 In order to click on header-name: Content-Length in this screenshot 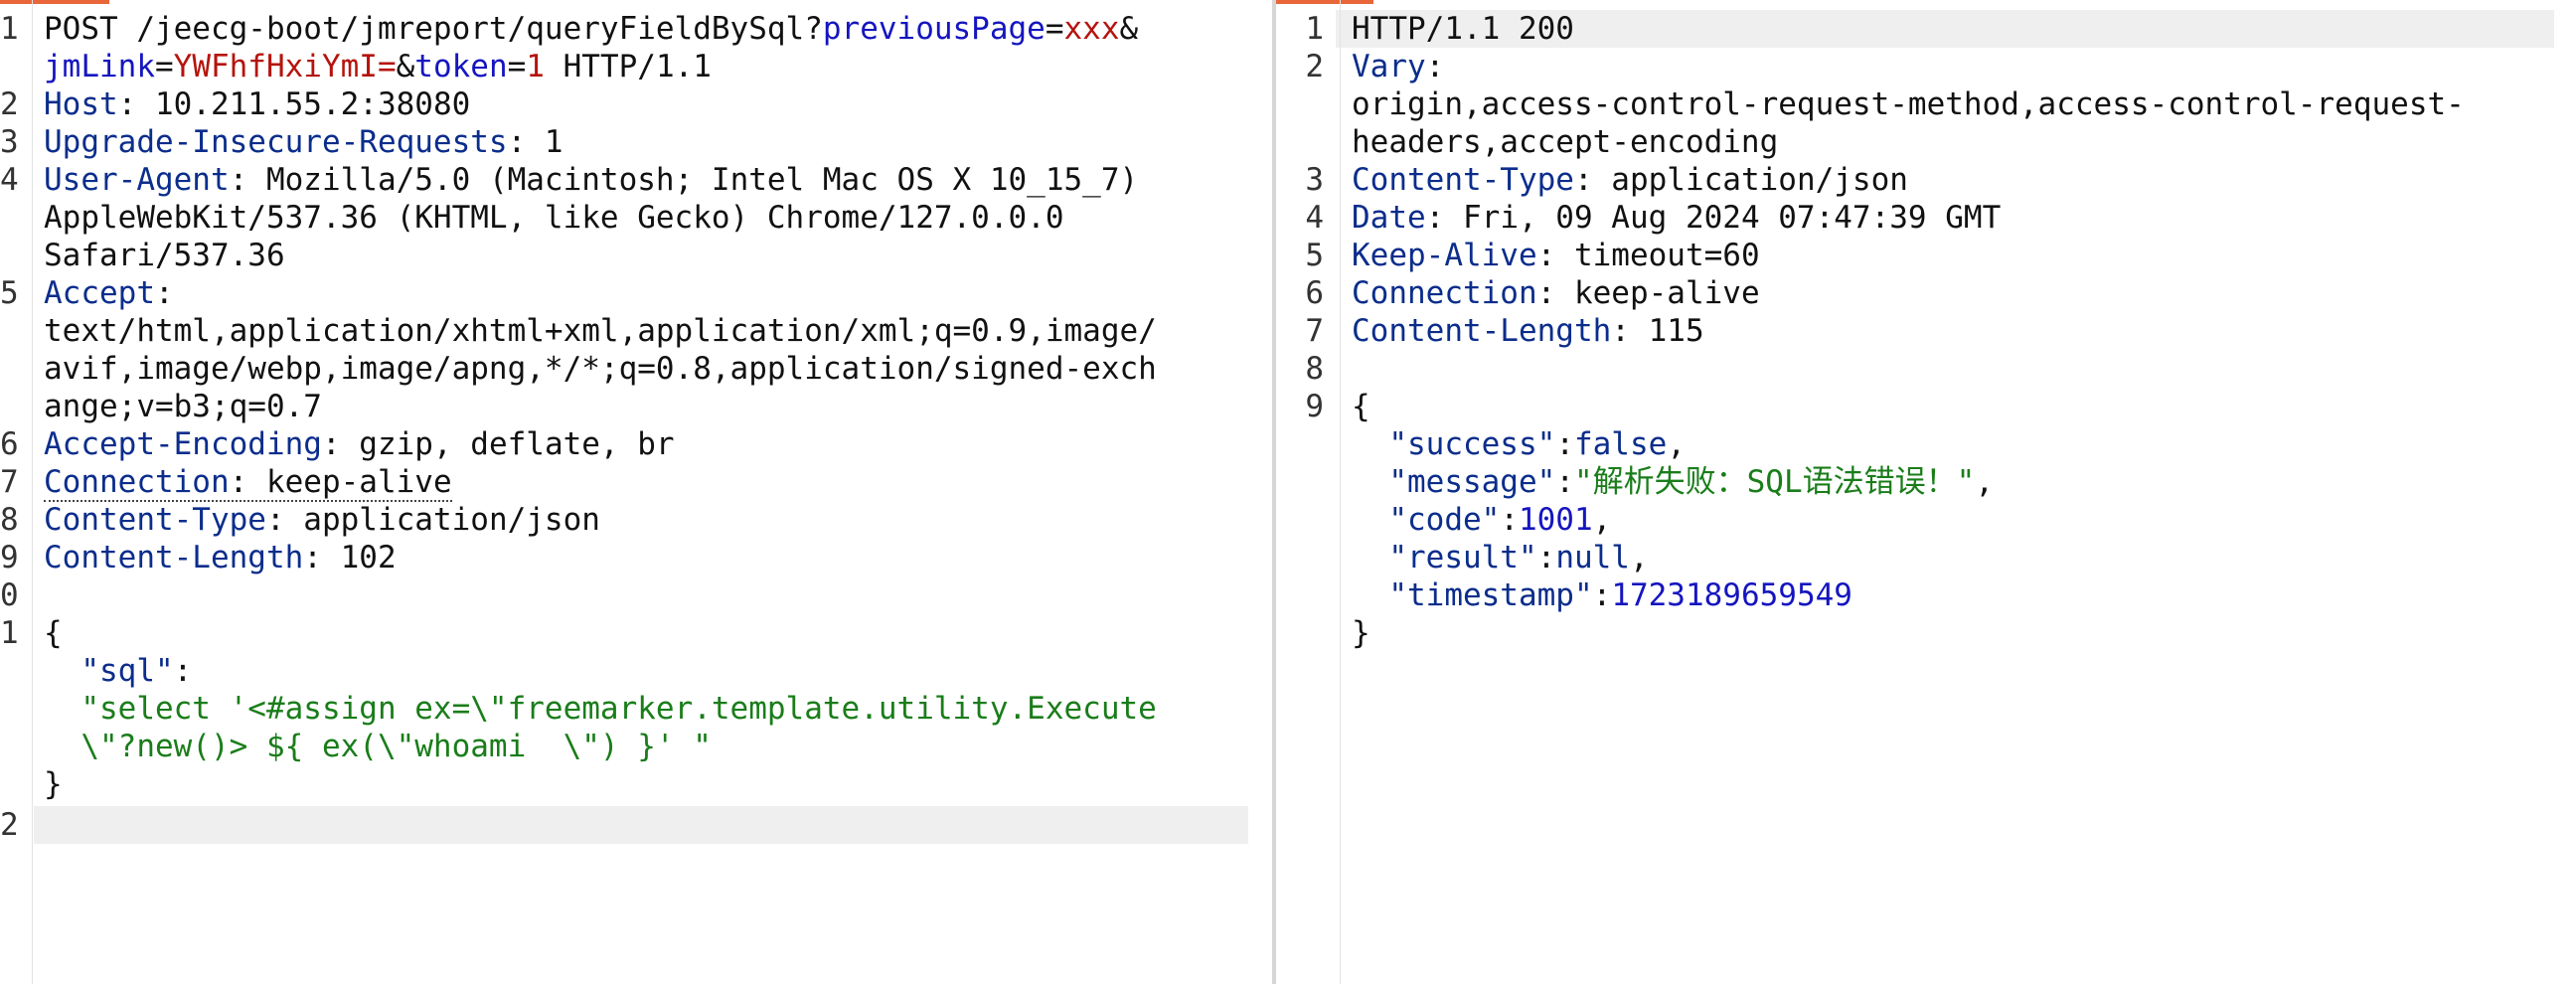, I will do `click(1482, 331)`.